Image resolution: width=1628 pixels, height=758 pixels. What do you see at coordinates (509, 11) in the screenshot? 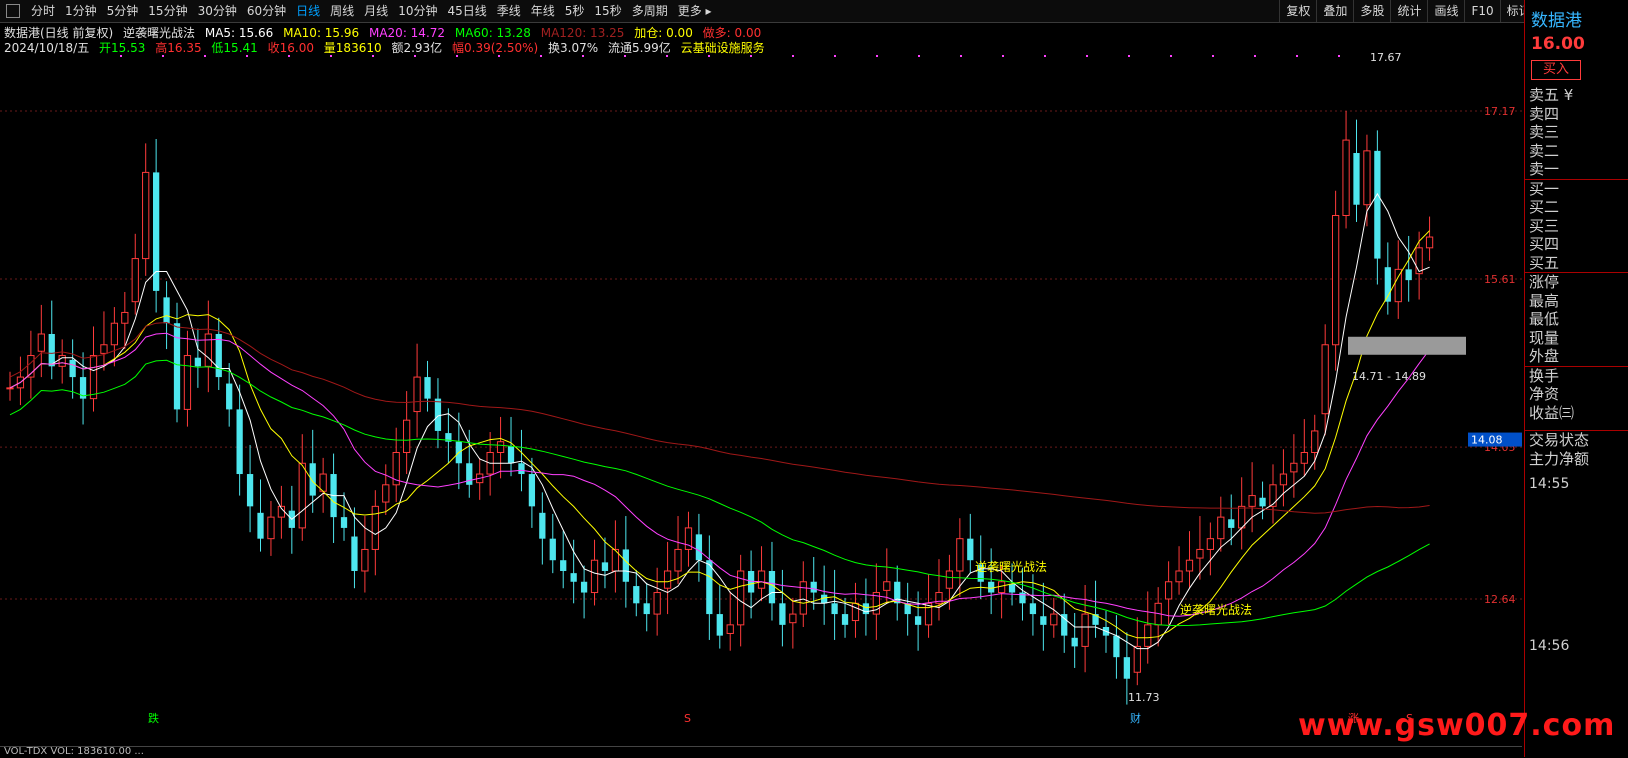
I see `period-tab: 季线` at bounding box center [509, 11].